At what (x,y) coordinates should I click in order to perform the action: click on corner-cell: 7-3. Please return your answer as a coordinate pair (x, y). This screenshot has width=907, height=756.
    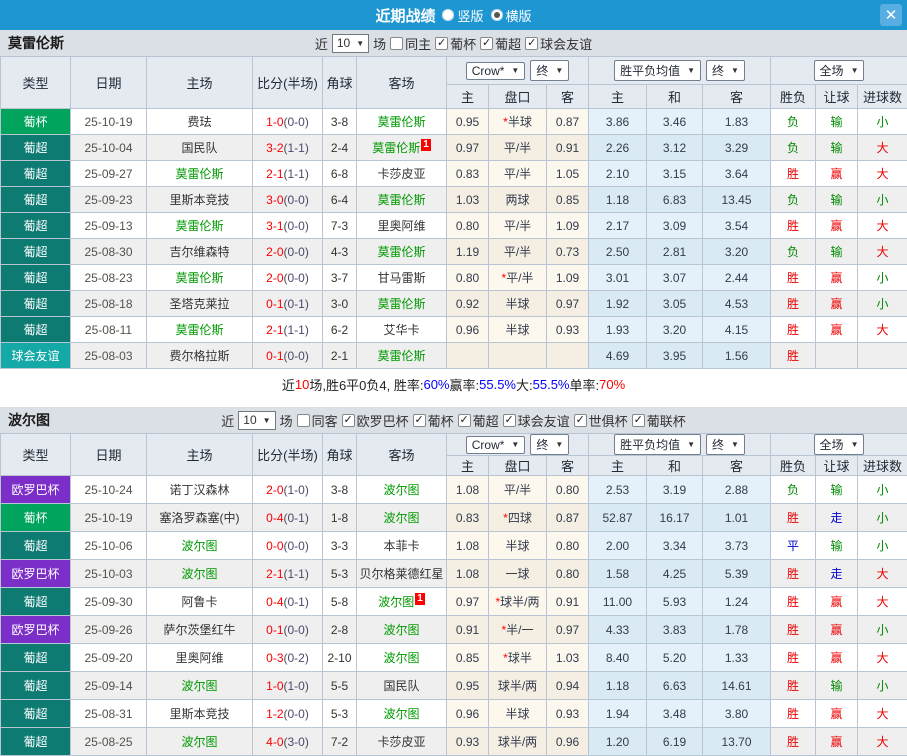
    Looking at the image, I should click on (340, 226).